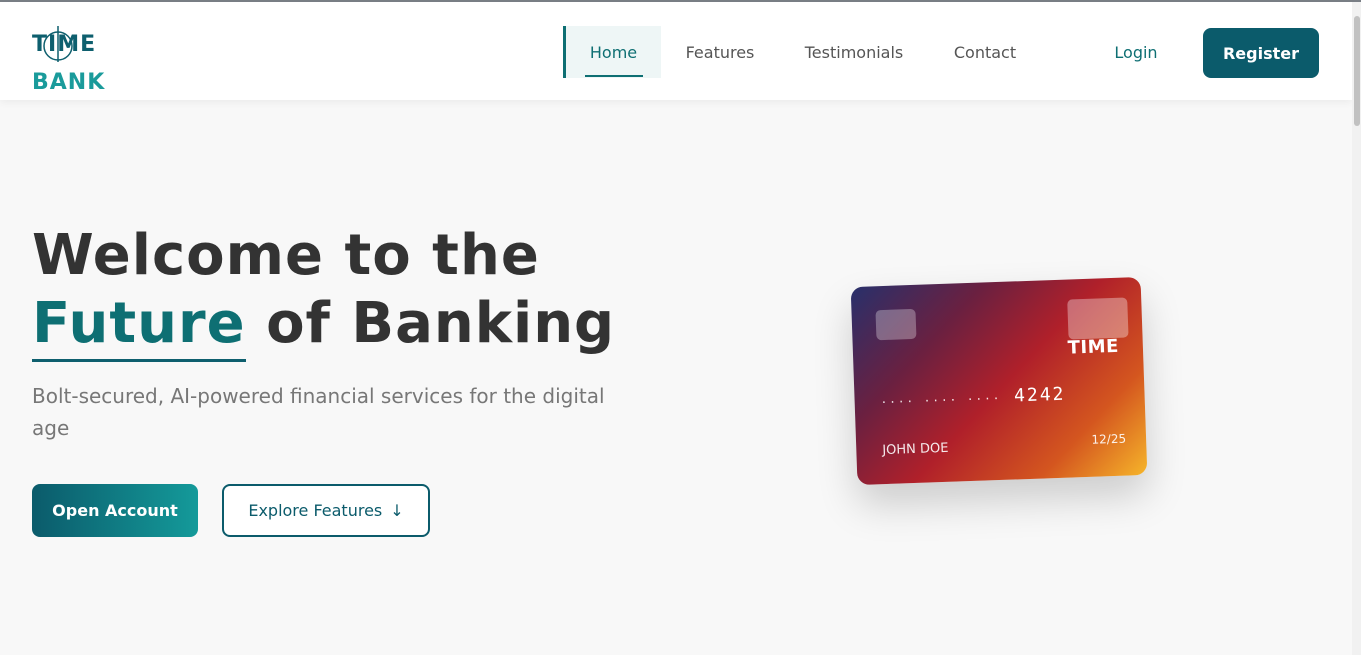 Image resolution: width=1361 pixels, height=655 pixels. I want to click on explore-features-button: Explore Features ↓, so click(326, 510).